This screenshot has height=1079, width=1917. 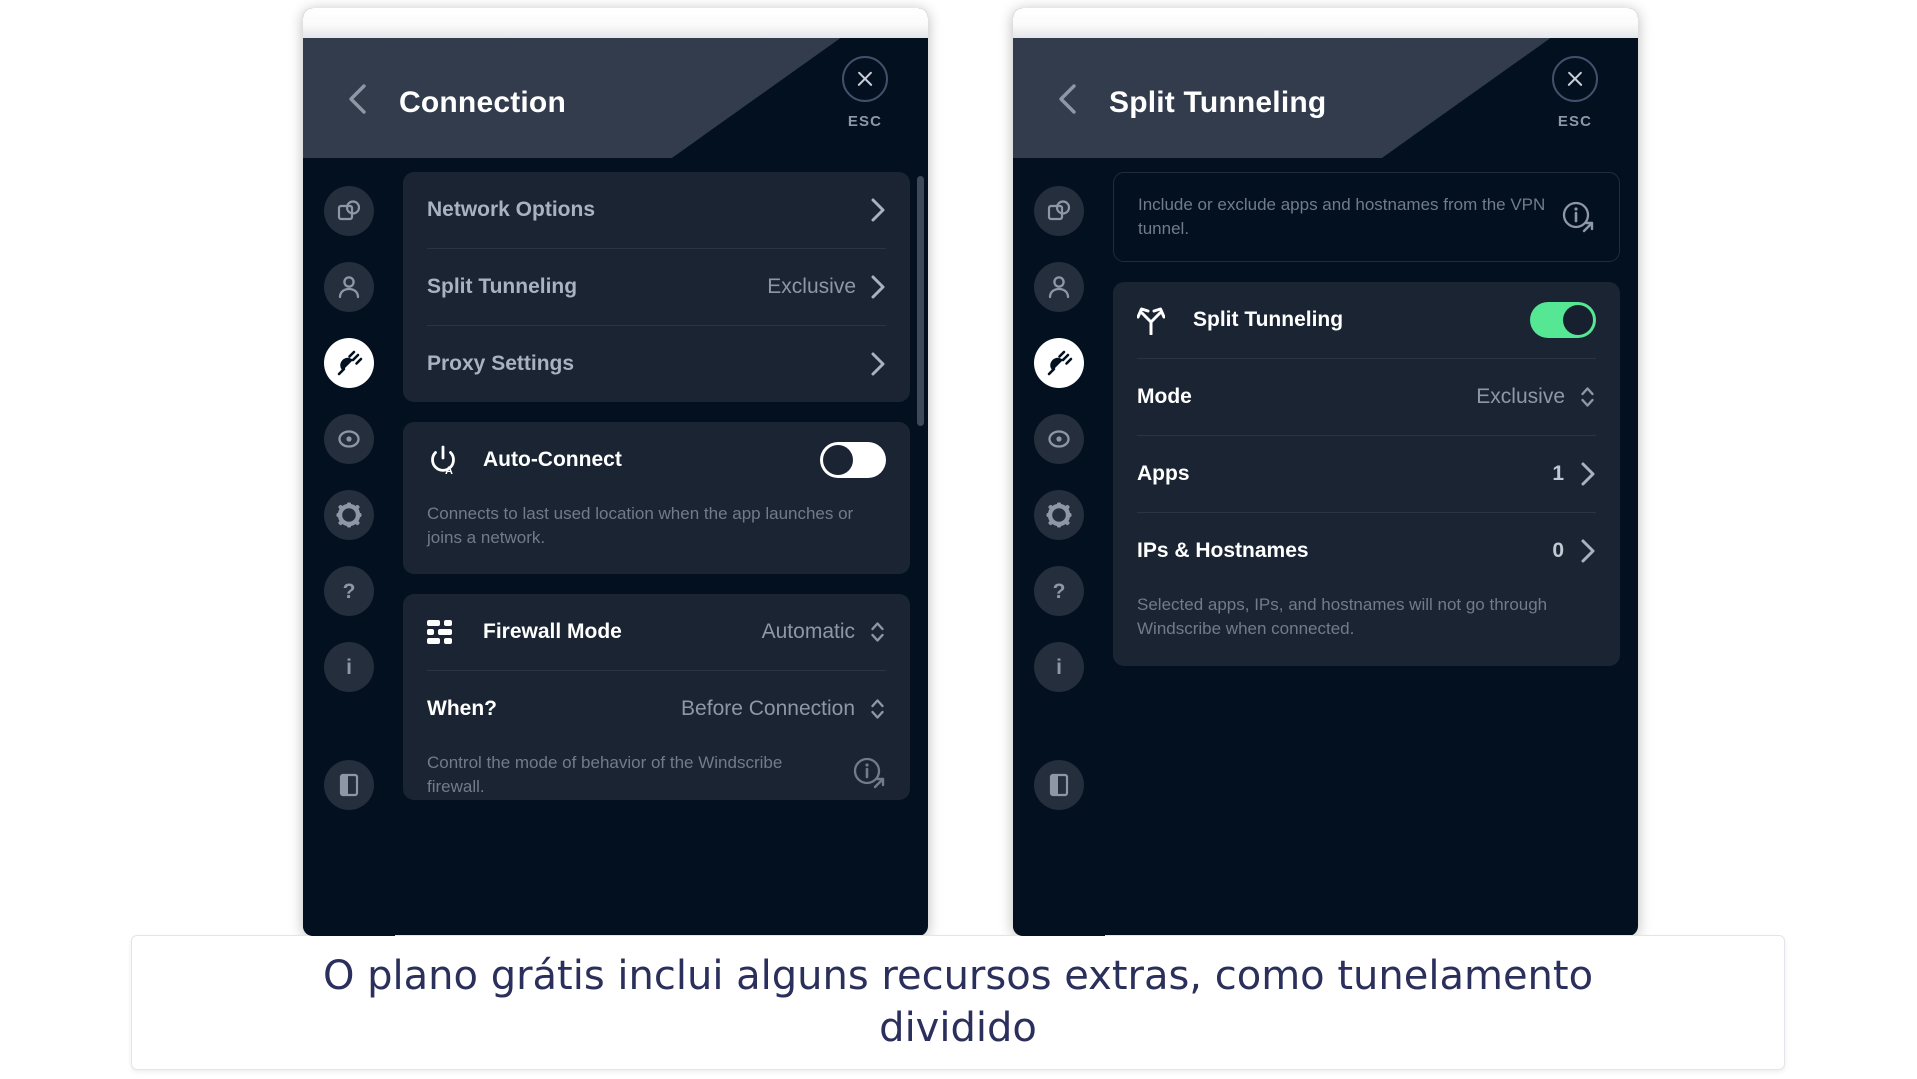 What do you see at coordinates (1164, 397) in the screenshot?
I see `row-label: Mode` at bounding box center [1164, 397].